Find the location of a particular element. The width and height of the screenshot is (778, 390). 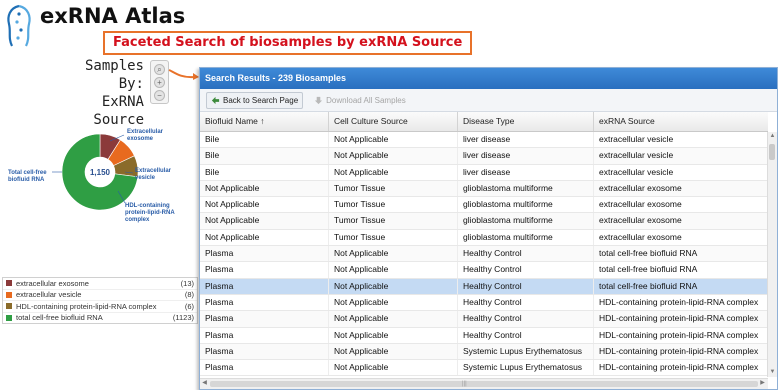

column-header-biofluid: Biofluid Name ↑ is located at coordinates (264, 121).